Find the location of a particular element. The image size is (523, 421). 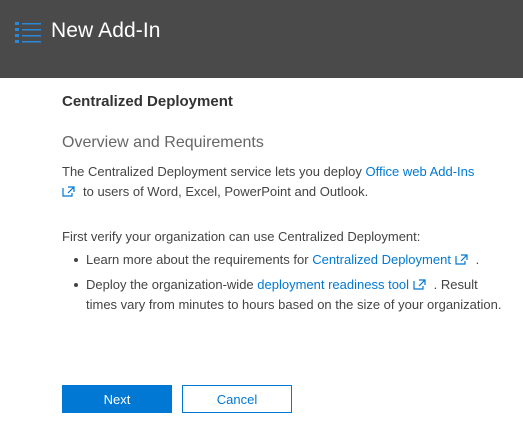

page-title: New Add-In is located at coordinates (106, 30).